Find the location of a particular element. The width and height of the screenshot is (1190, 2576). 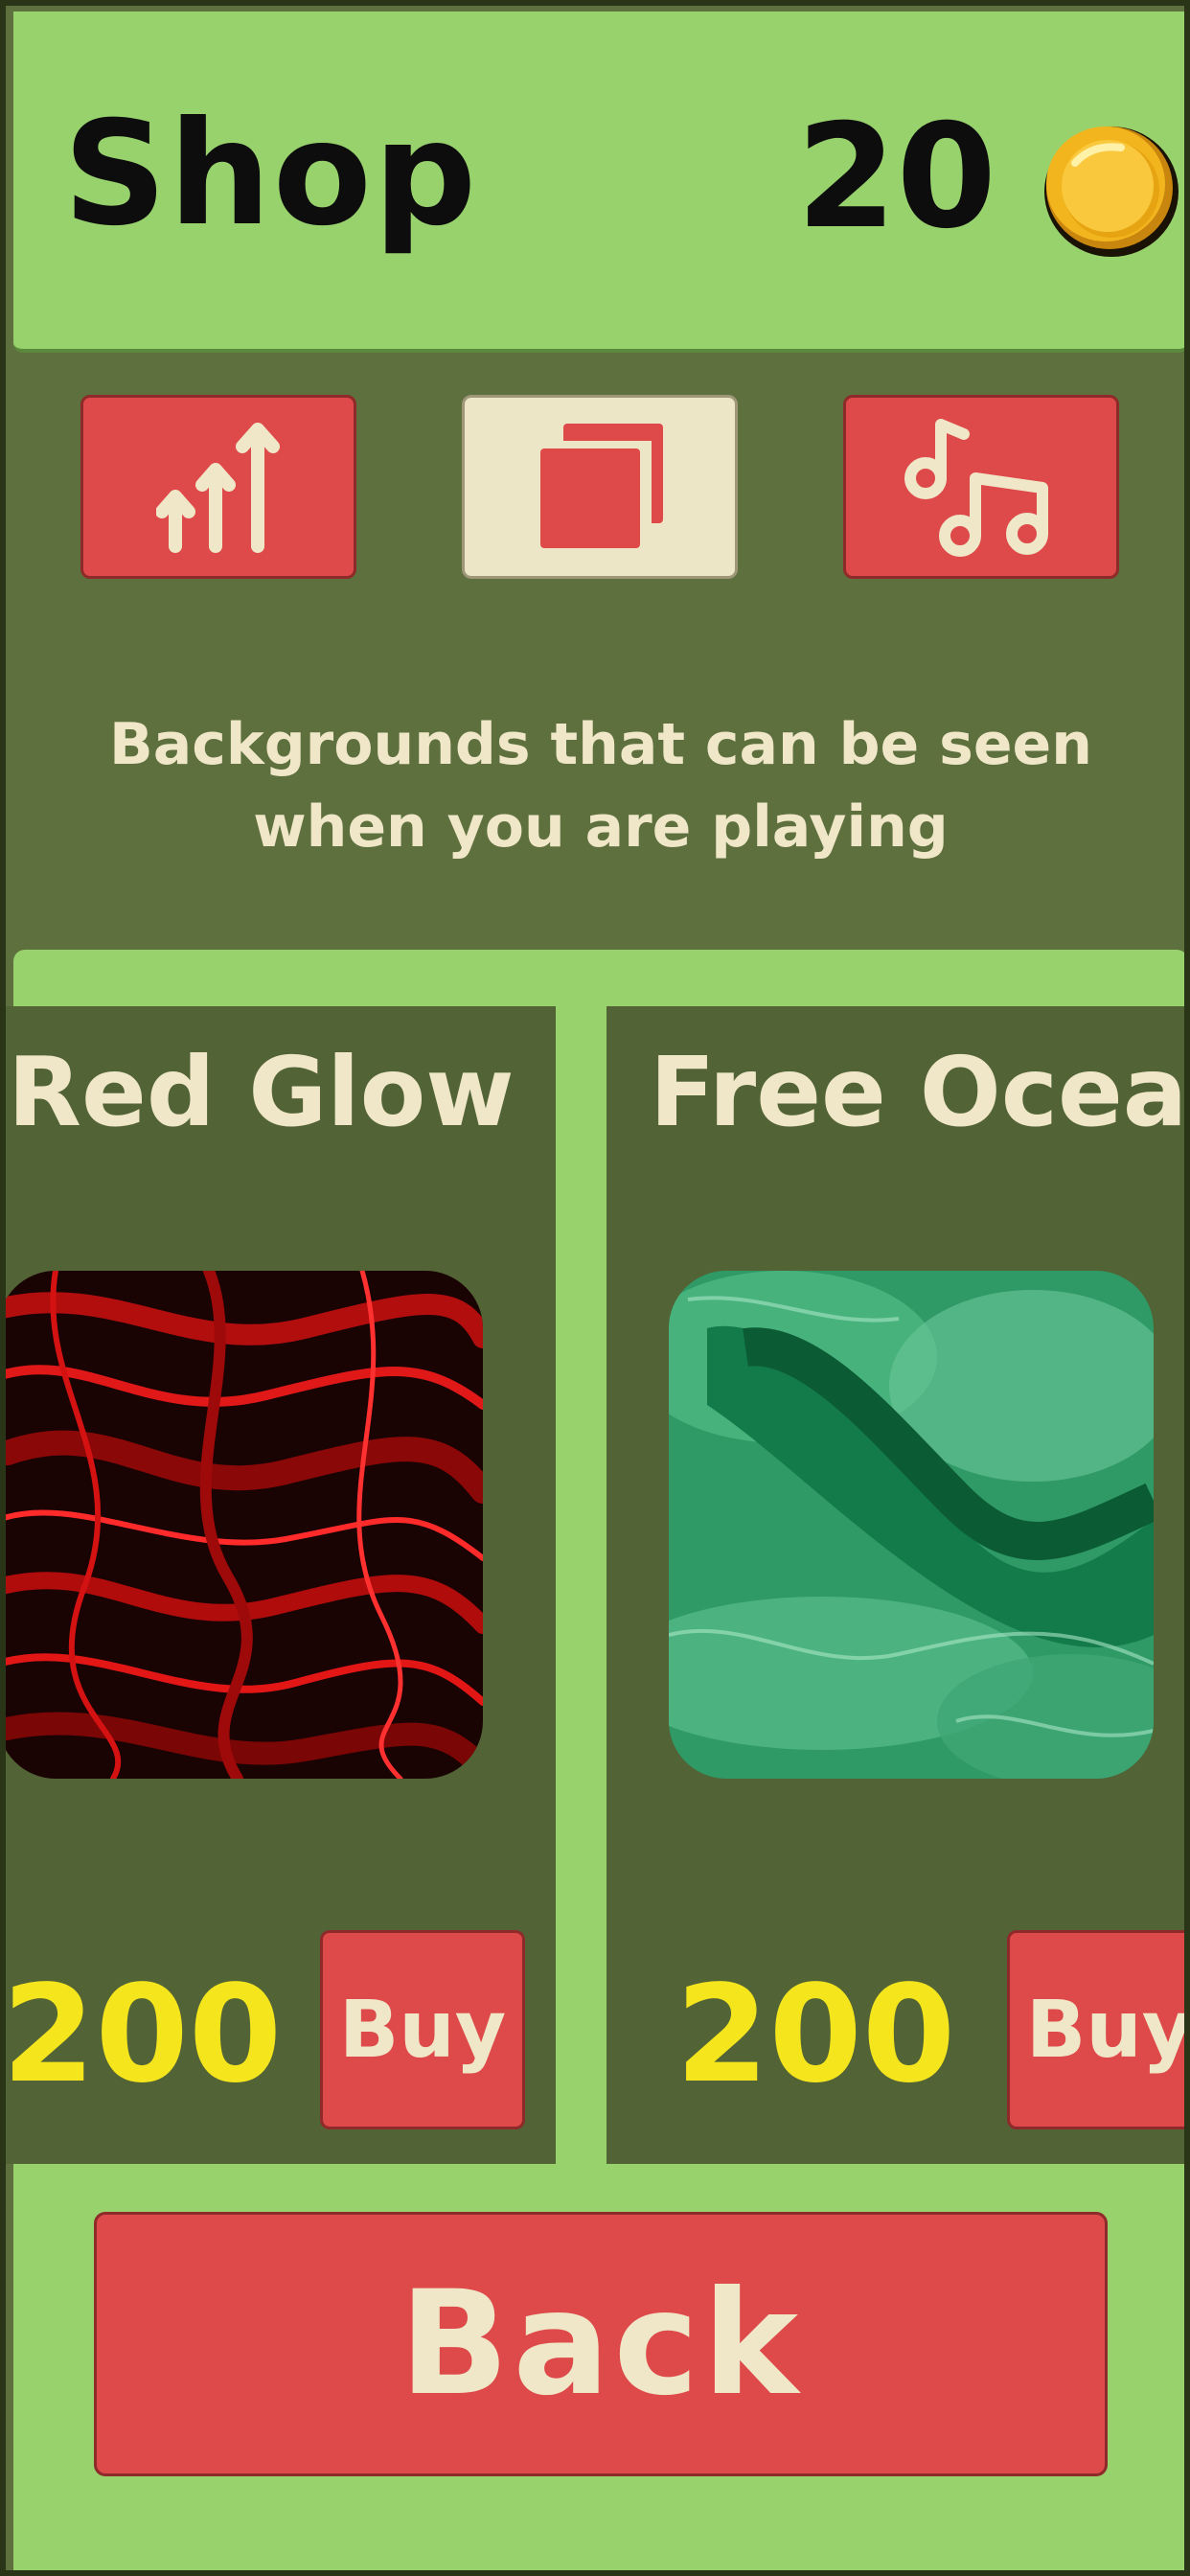

gold-coin-icon is located at coordinates (1111, 191).